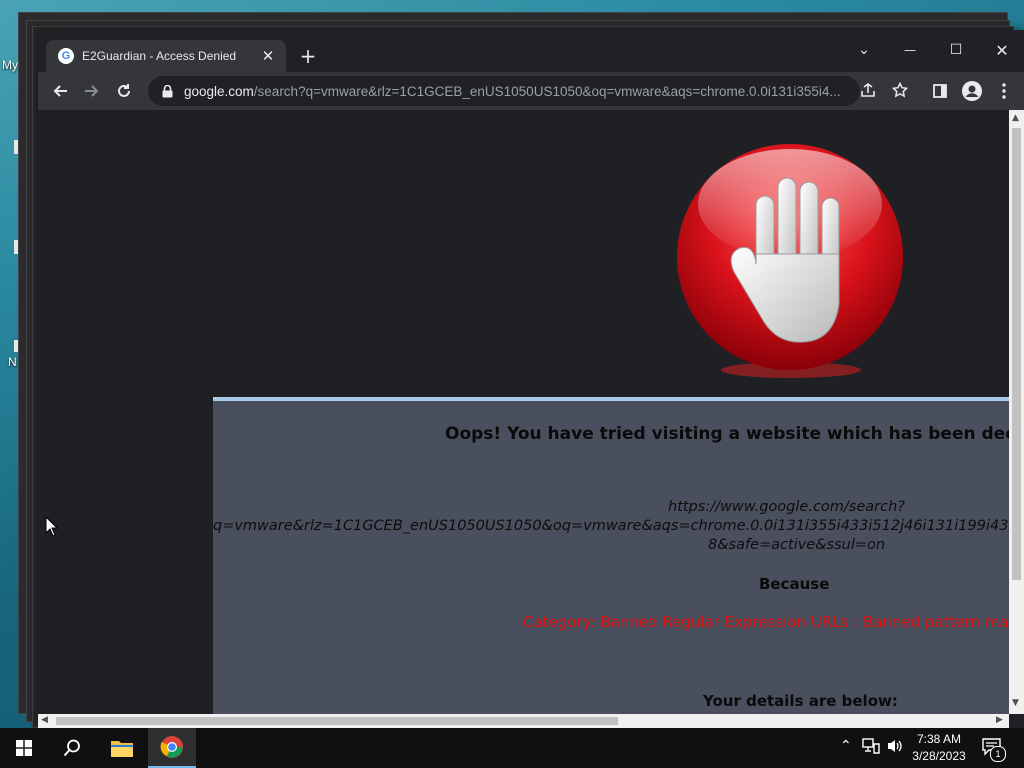  I want to click on show-hidden-icons-chevron-icon: ⌃, so click(846, 746).